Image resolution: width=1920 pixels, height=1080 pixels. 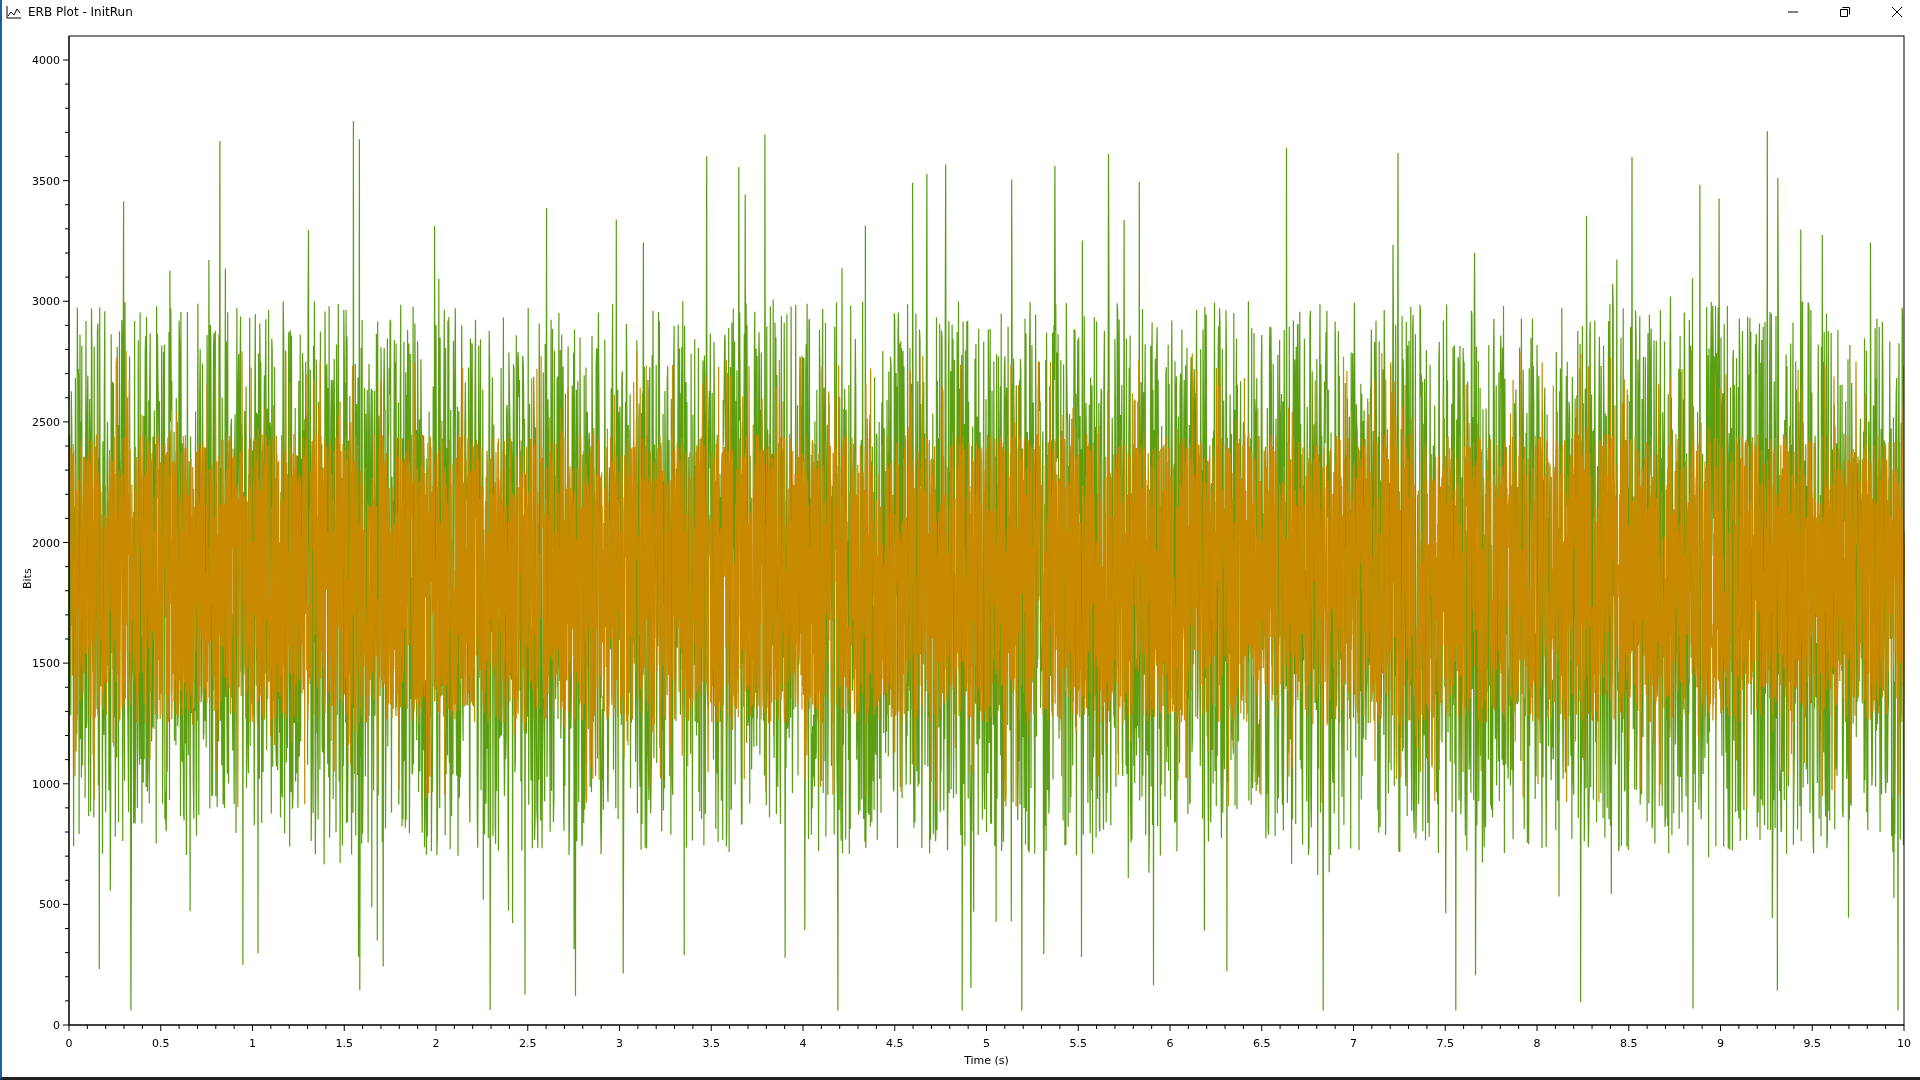 I want to click on tick-label: 10, so click(x=1904, y=1043).